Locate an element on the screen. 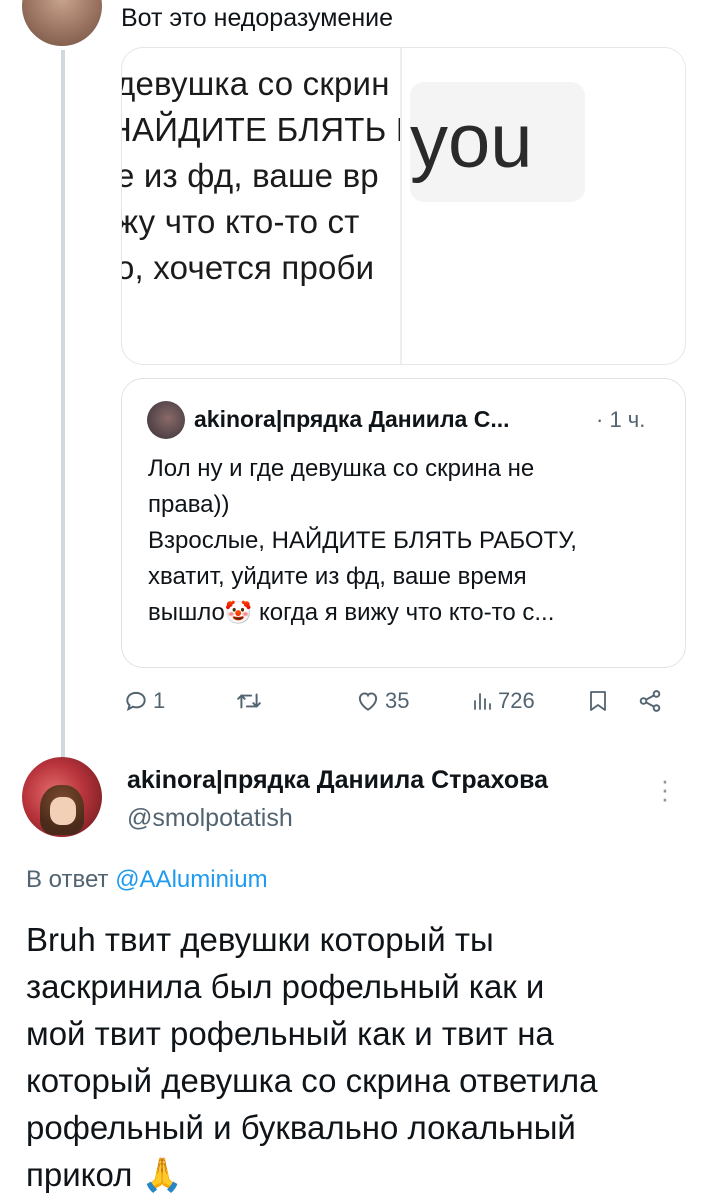 This screenshot has width=707, height=1200. media-text-line: НАЙДИТЕ БЛЯТЬ Р is located at coordinates (262, 129).